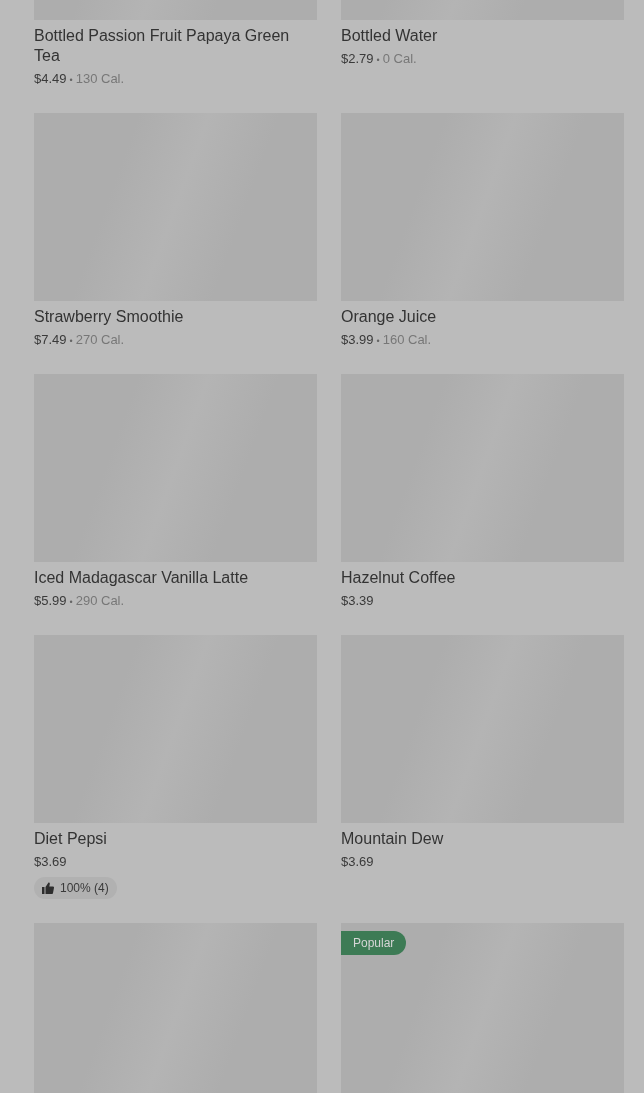 The height and width of the screenshot is (1093, 644). What do you see at coordinates (482, 839) in the screenshot?
I see `item-name: Mountain Dew` at bounding box center [482, 839].